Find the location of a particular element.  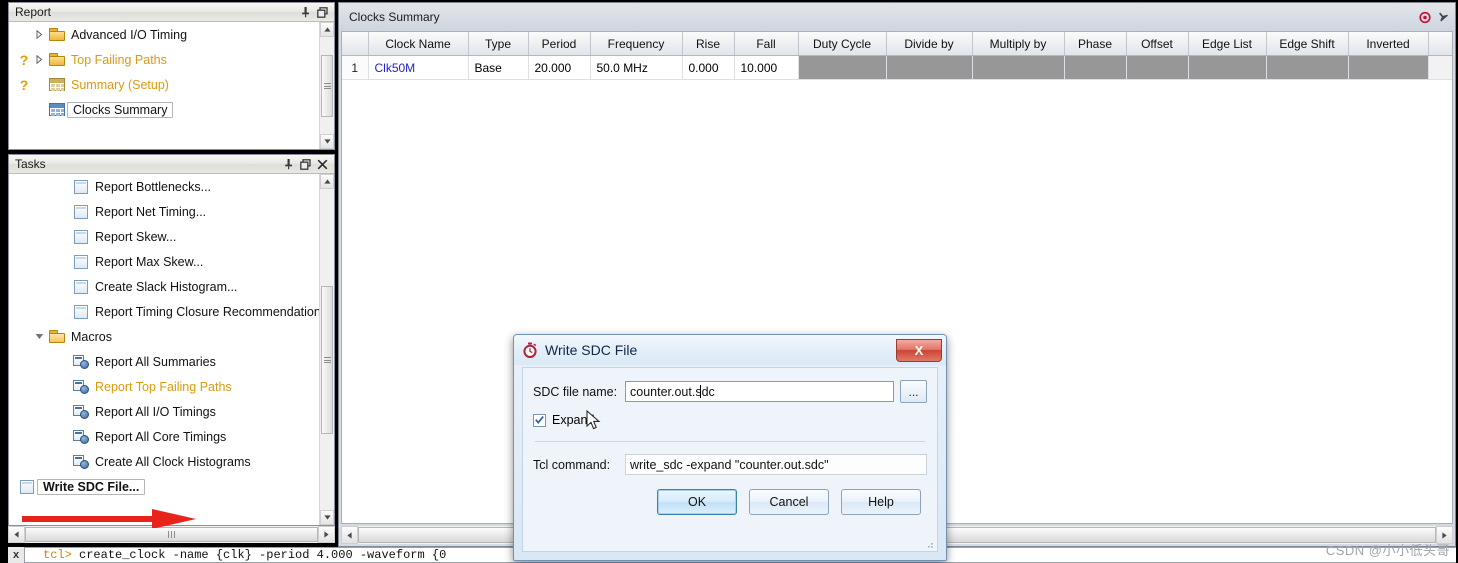

folder-open-icon is located at coordinates (57, 336).